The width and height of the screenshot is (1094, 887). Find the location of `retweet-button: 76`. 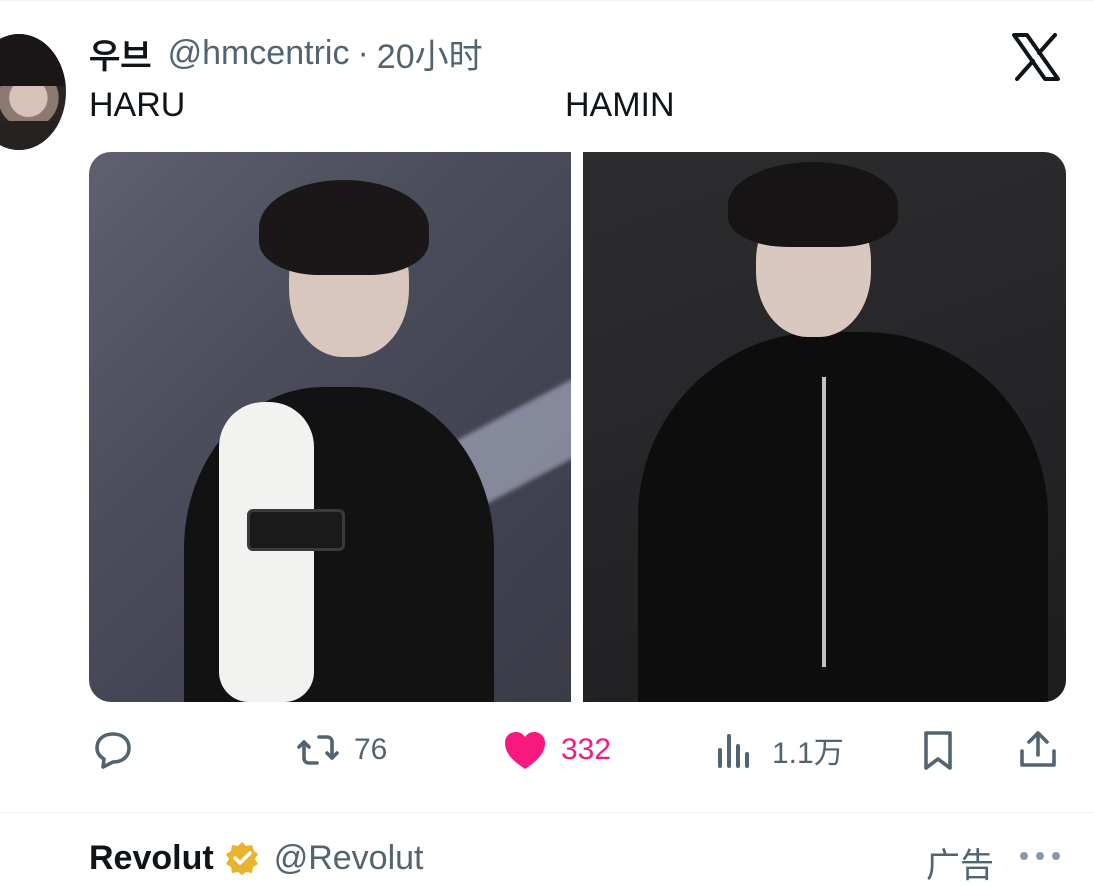

retweet-button: 76 is located at coordinates (340, 750).